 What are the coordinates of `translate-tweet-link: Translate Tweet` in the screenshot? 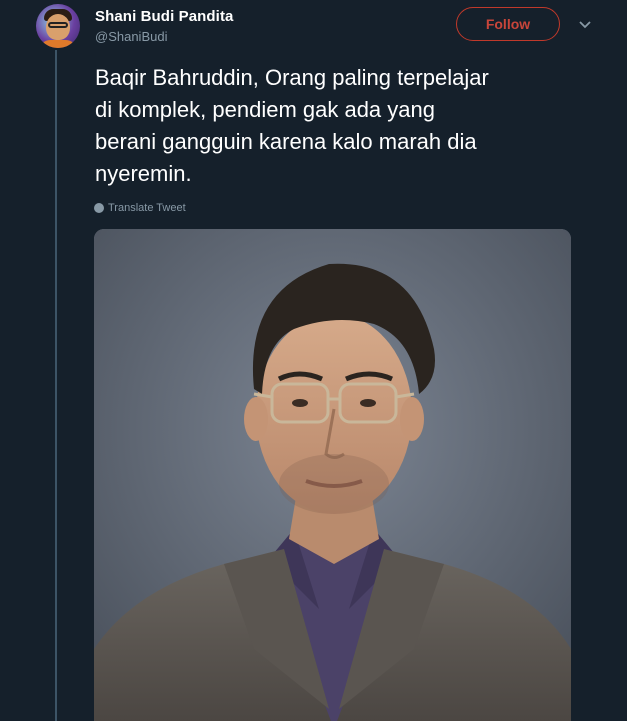 It's located at (140, 208).